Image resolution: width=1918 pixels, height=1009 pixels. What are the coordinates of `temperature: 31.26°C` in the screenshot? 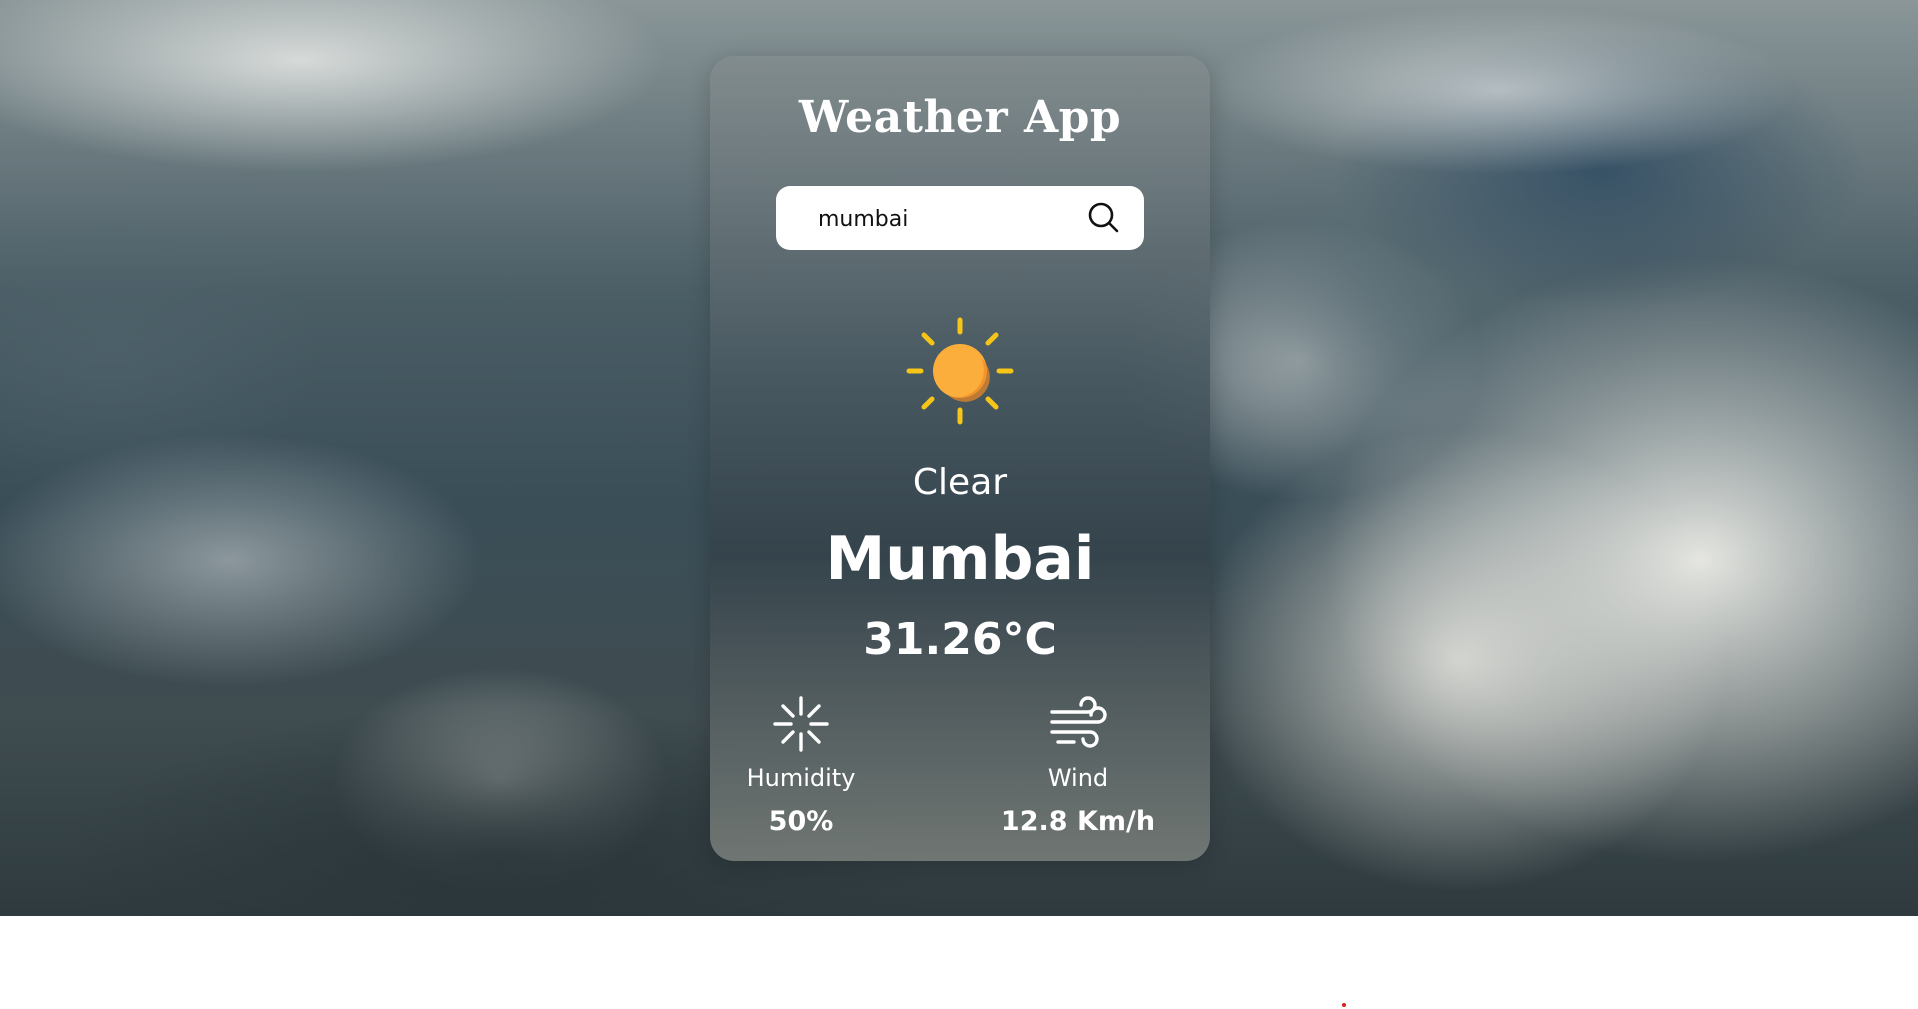 It's located at (960, 639).